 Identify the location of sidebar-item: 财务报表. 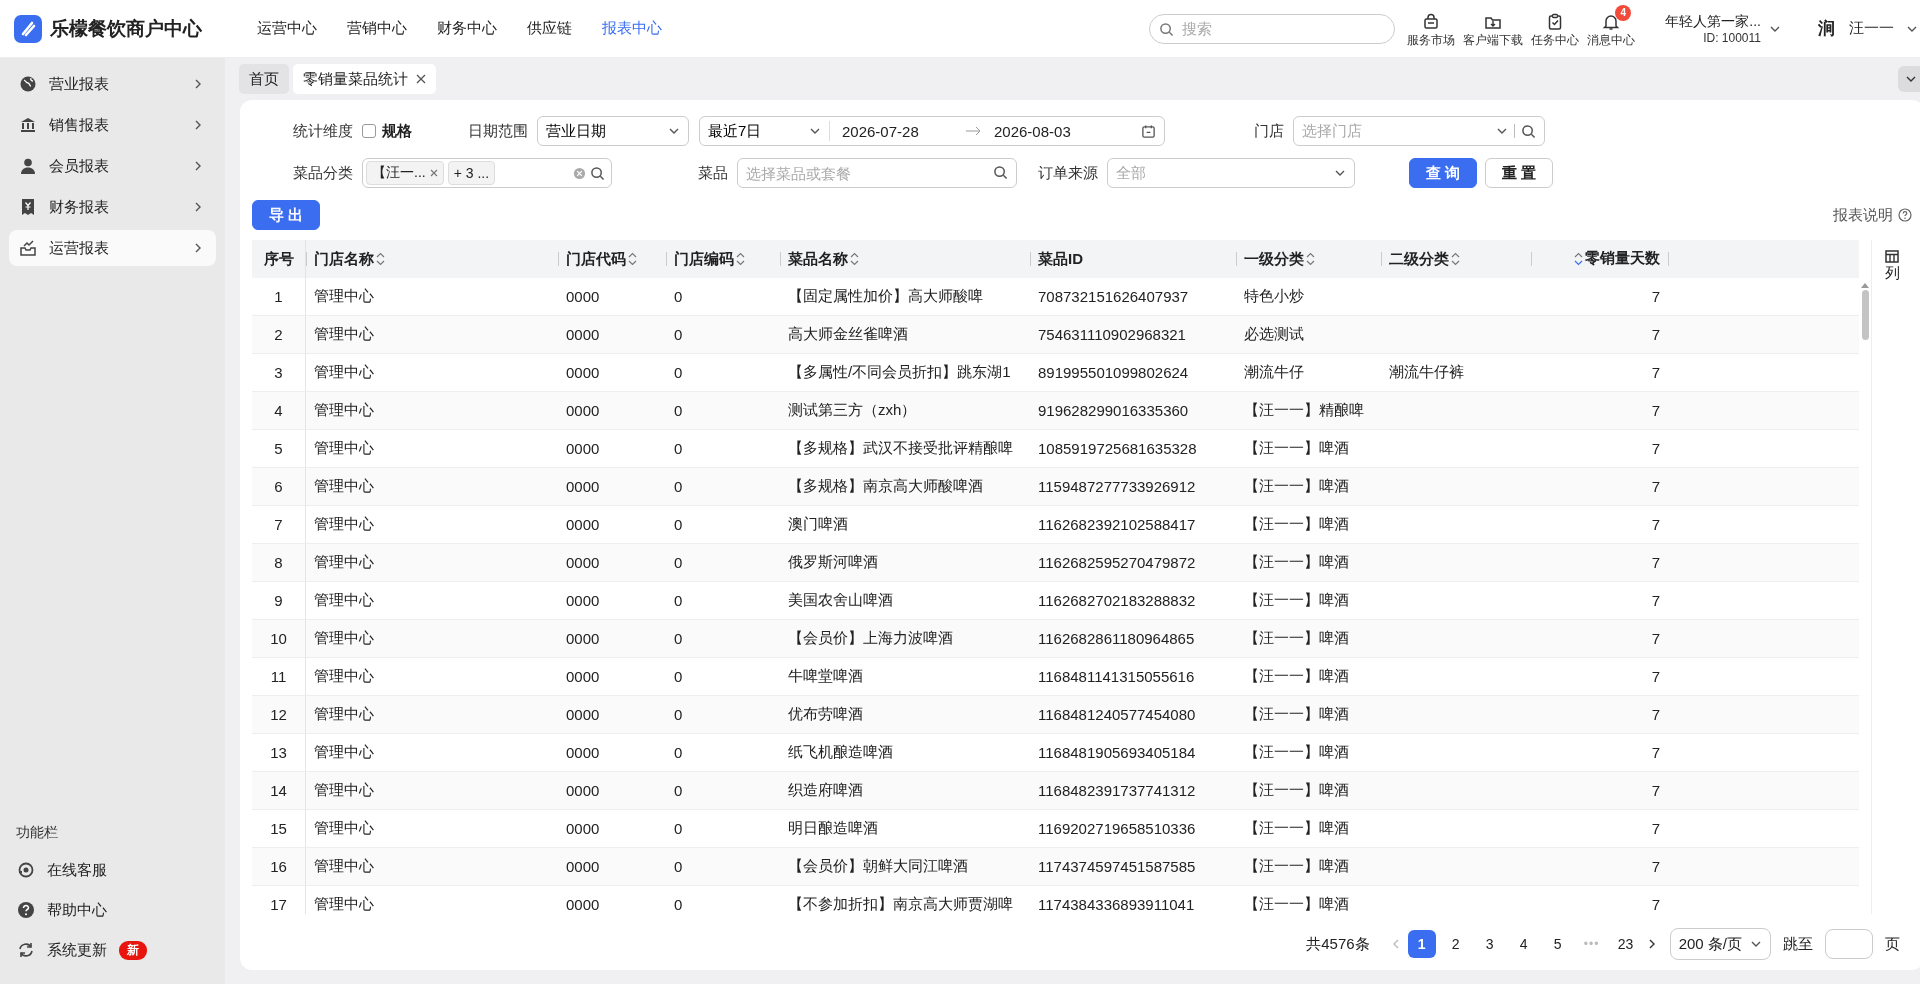
(112, 207).